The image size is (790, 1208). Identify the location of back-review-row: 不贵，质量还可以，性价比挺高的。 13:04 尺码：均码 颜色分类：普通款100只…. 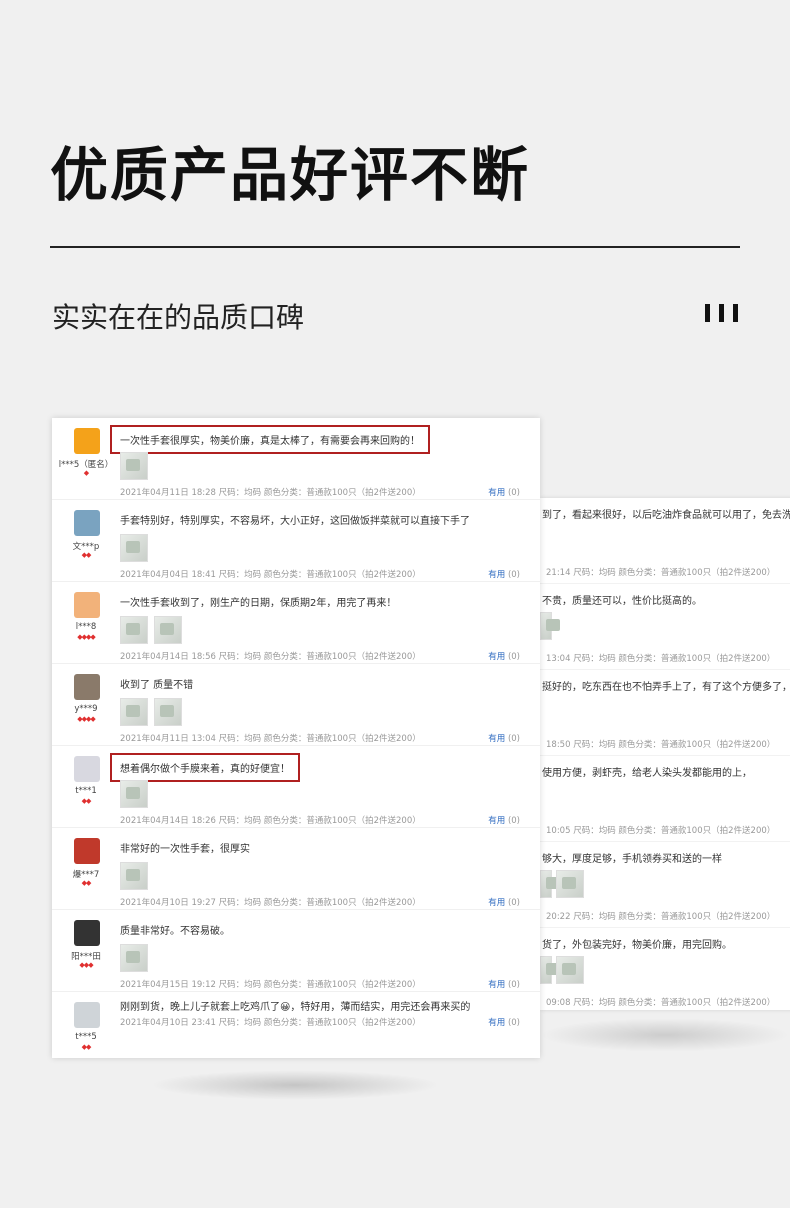
(665, 627).